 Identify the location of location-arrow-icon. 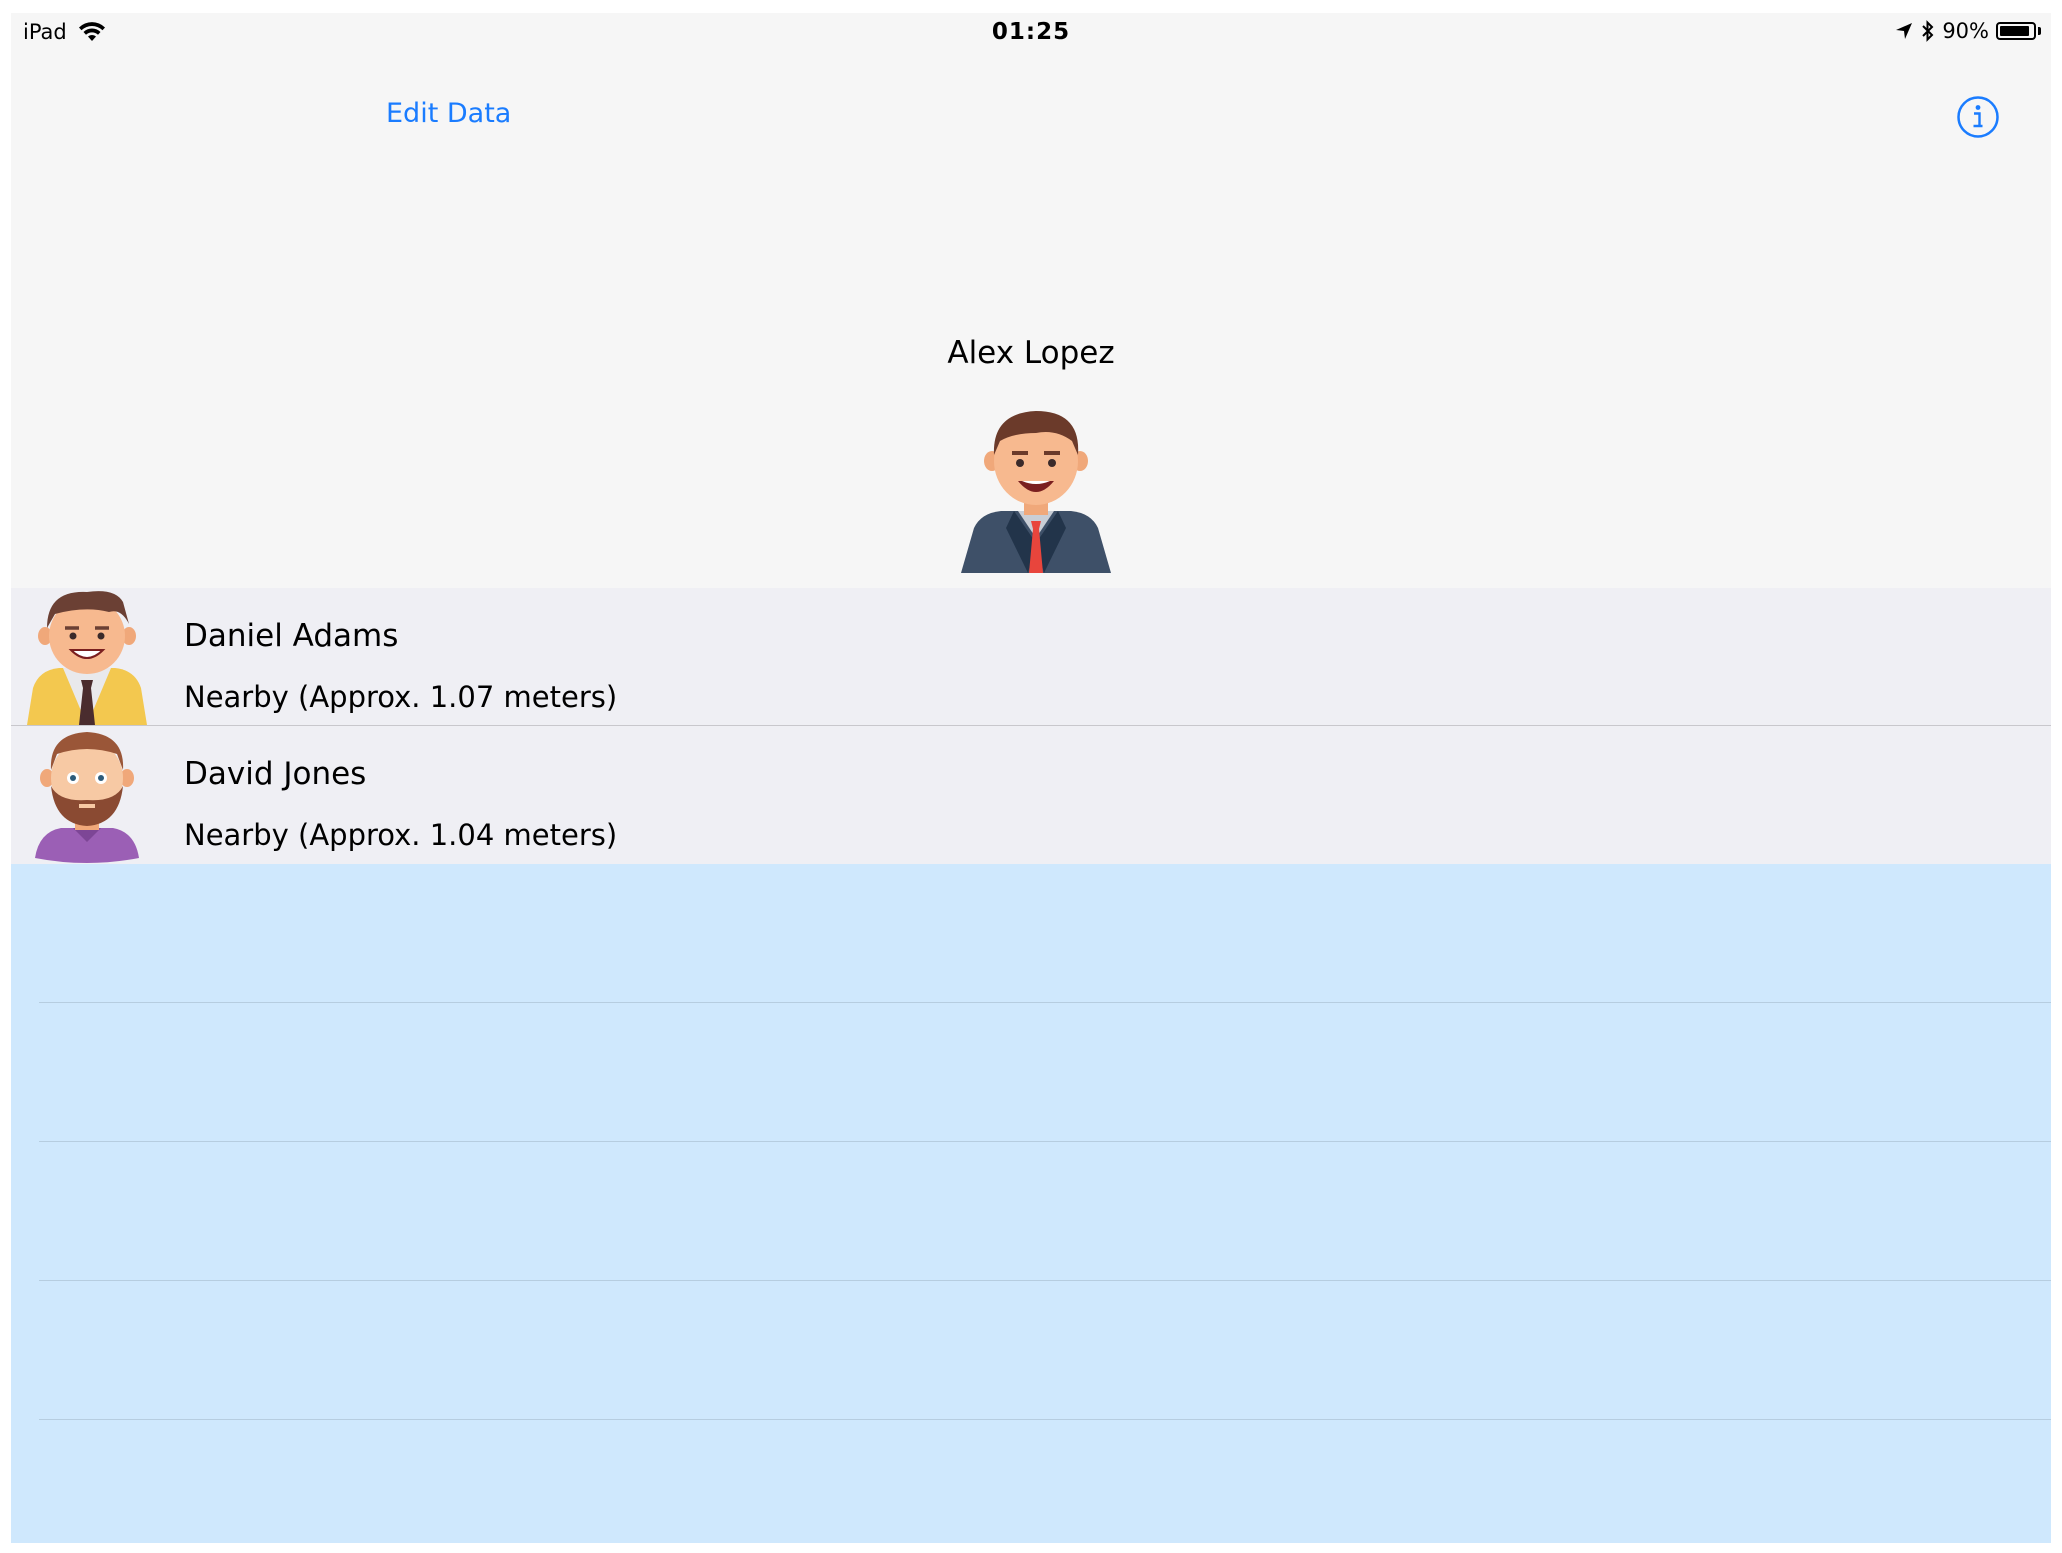
(1904, 31).